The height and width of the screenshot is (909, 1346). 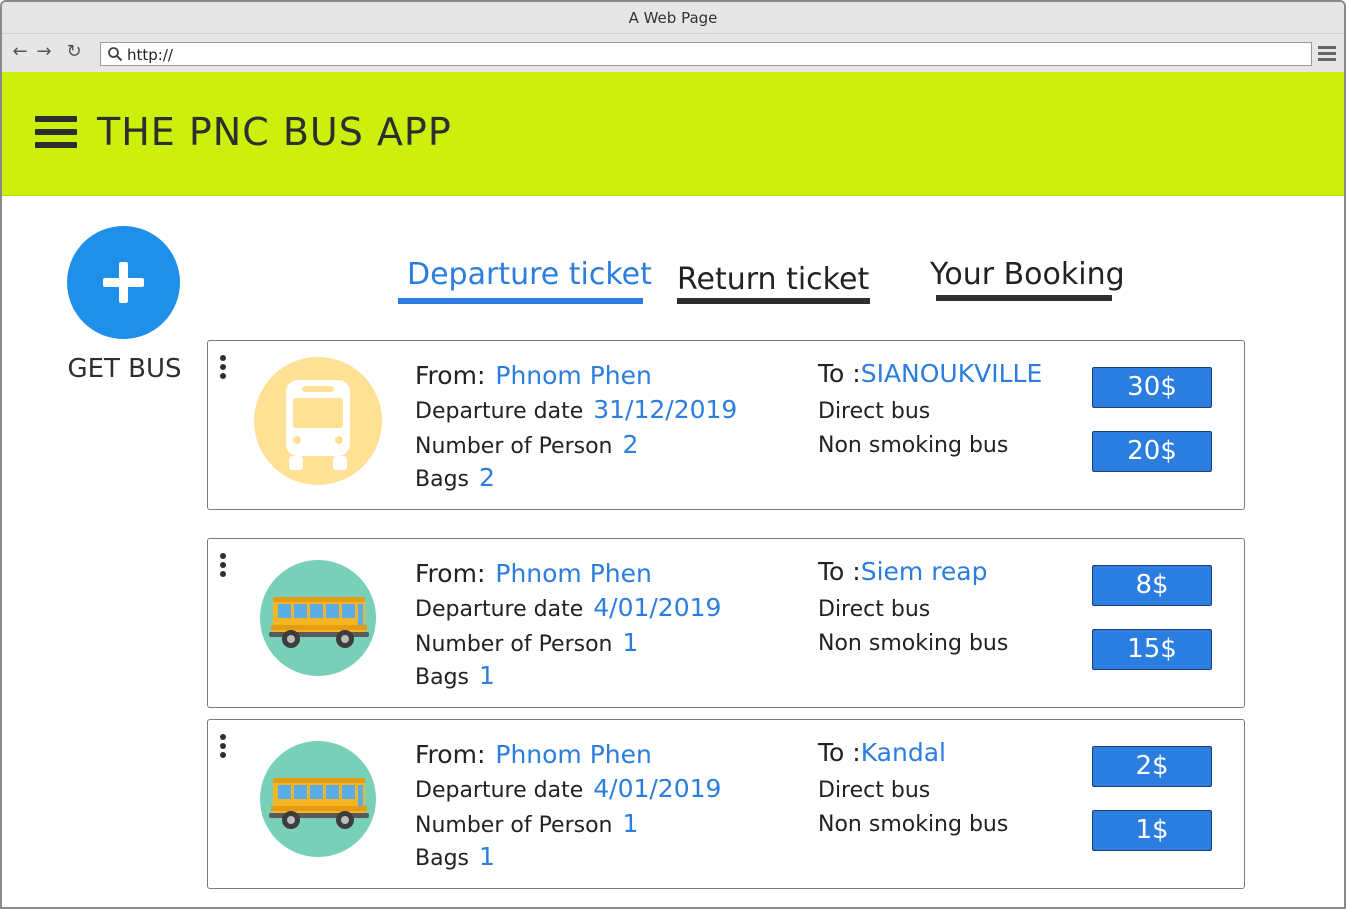 What do you see at coordinates (924, 571) in the screenshot?
I see `to-value: Siem reap` at bounding box center [924, 571].